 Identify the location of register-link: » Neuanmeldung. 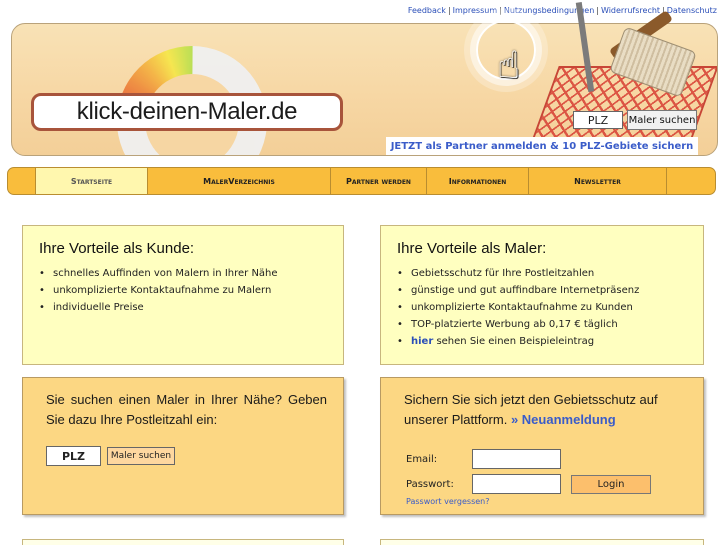
(563, 419).